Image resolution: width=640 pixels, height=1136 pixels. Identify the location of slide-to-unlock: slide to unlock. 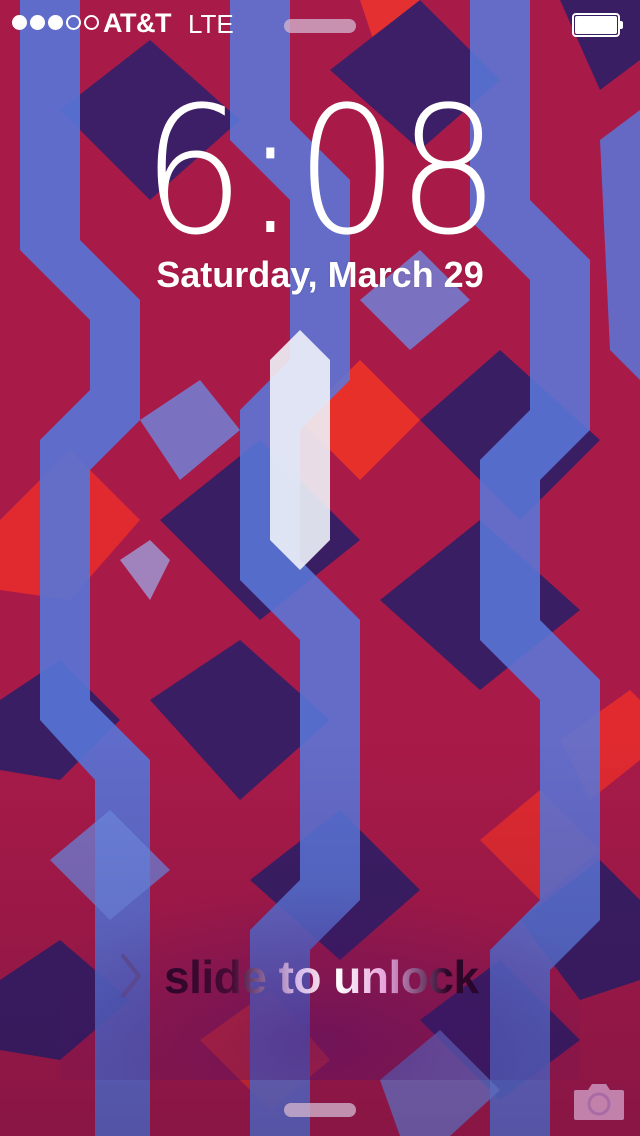
(320, 980).